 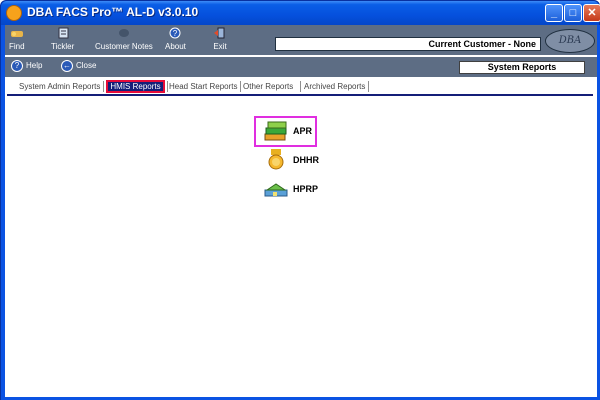 What do you see at coordinates (67, 66) in the screenshot?
I see `back-arrow-icon: ←` at bounding box center [67, 66].